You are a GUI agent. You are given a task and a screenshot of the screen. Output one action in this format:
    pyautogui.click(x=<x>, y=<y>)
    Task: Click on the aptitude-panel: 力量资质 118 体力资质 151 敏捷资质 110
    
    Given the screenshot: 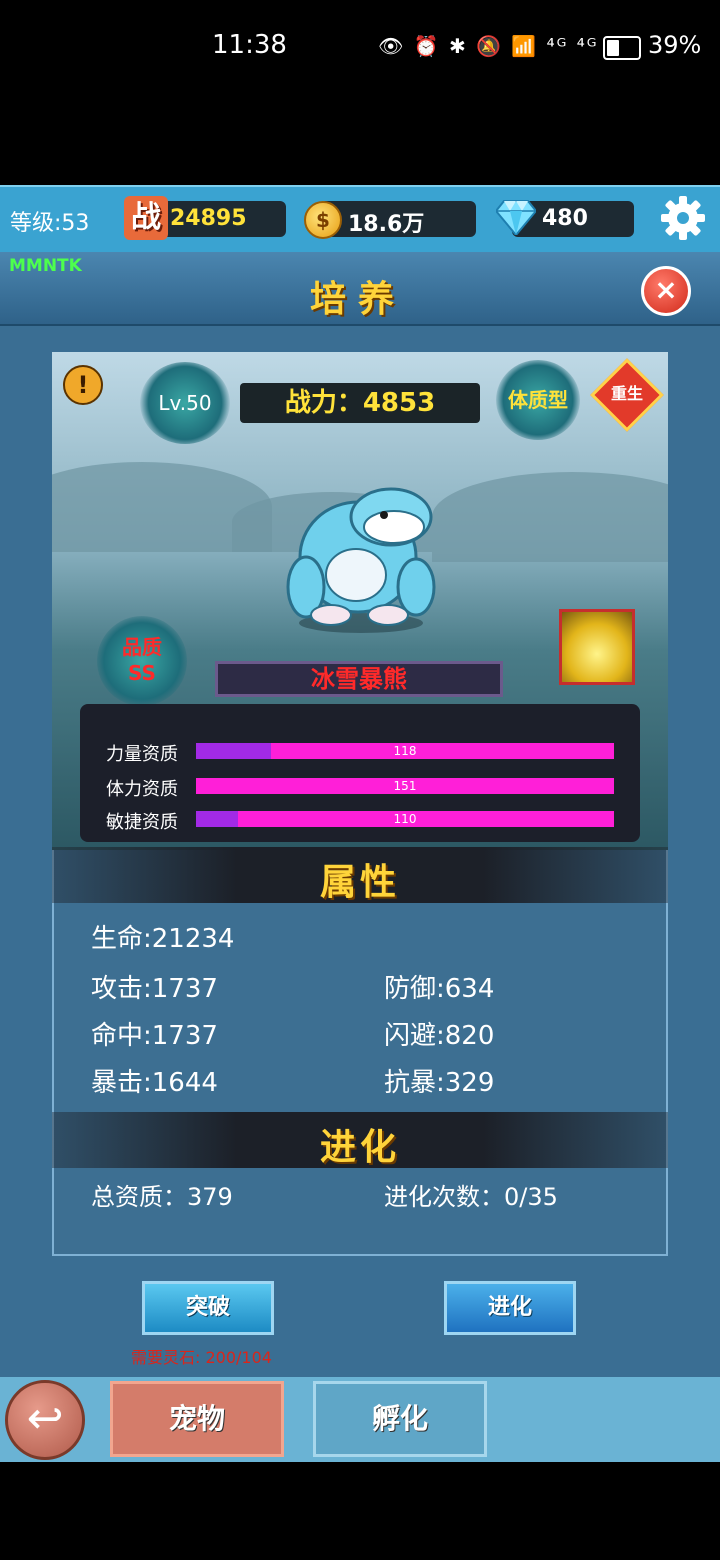 What is the action you would take?
    pyautogui.click(x=360, y=773)
    